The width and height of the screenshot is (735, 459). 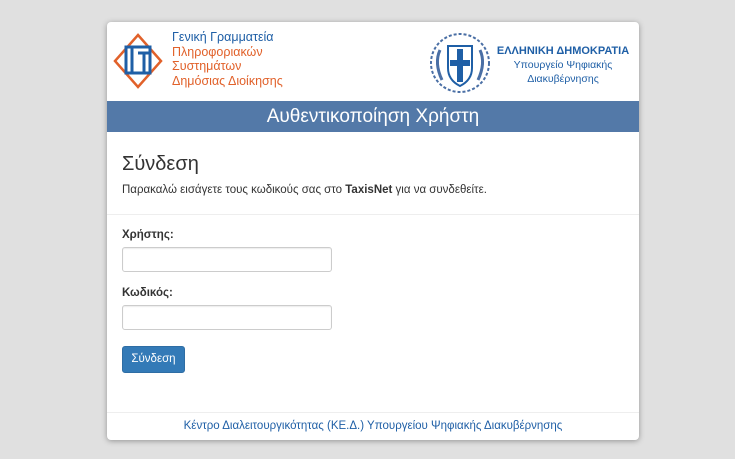 What do you see at coordinates (227, 259) in the screenshot?
I see `username-input` at bounding box center [227, 259].